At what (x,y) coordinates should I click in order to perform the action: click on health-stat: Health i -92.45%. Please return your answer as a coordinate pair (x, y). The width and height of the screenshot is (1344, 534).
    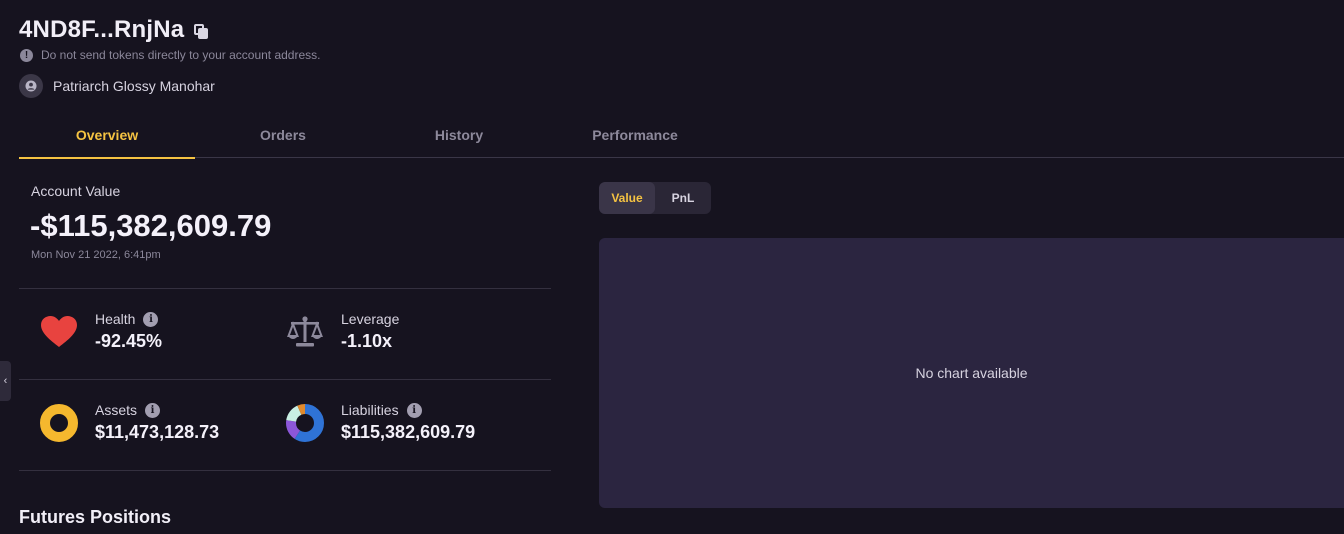
    Looking at the image, I should click on (100, 331).